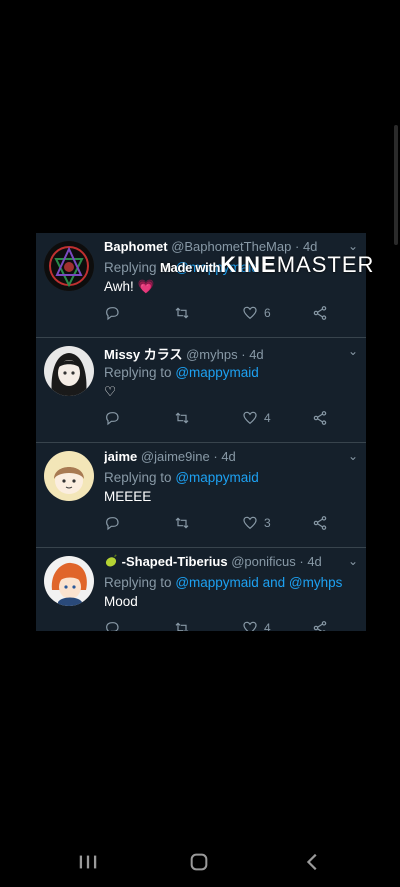  Describe the element at coordinates (175, 456) in the screenshot. I see `user-handle: @jaime9ine` at that location.